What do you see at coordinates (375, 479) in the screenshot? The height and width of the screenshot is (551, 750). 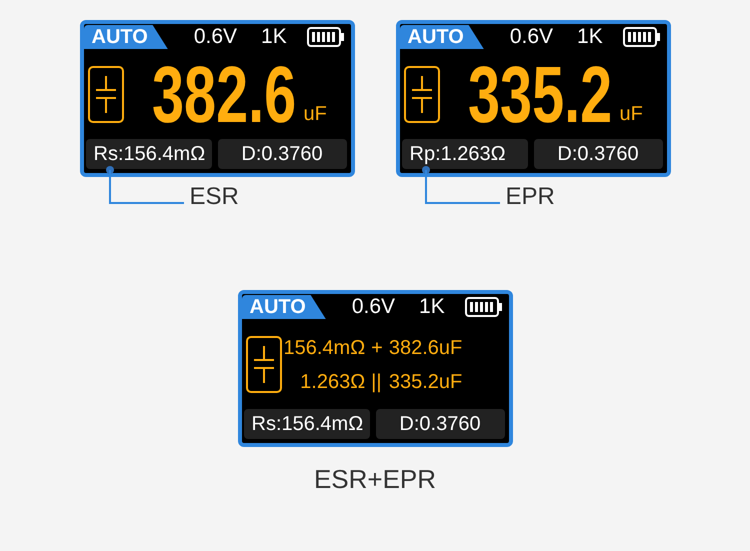 I see `caption: ESR+EPR` at bounding box center [375, 479].